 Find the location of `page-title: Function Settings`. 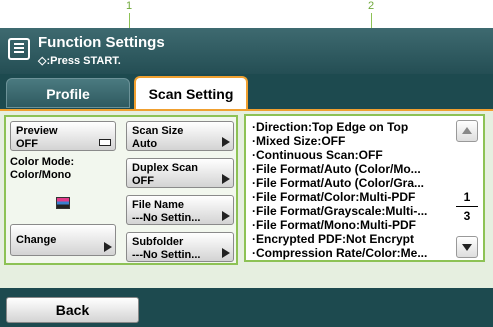

page-title: Function Settings is located at coordinates (101, 42).